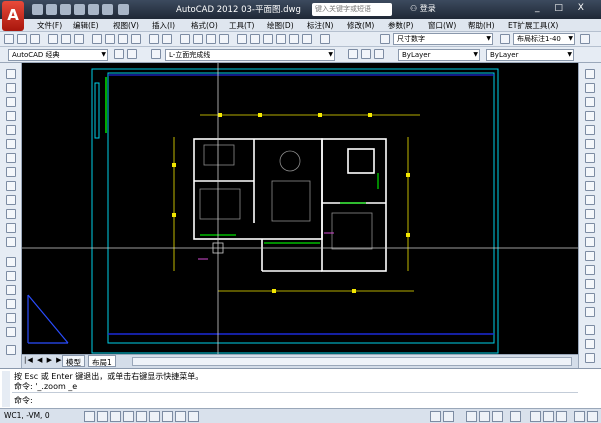  I want to click on design-center-icon, so click(255, 39).